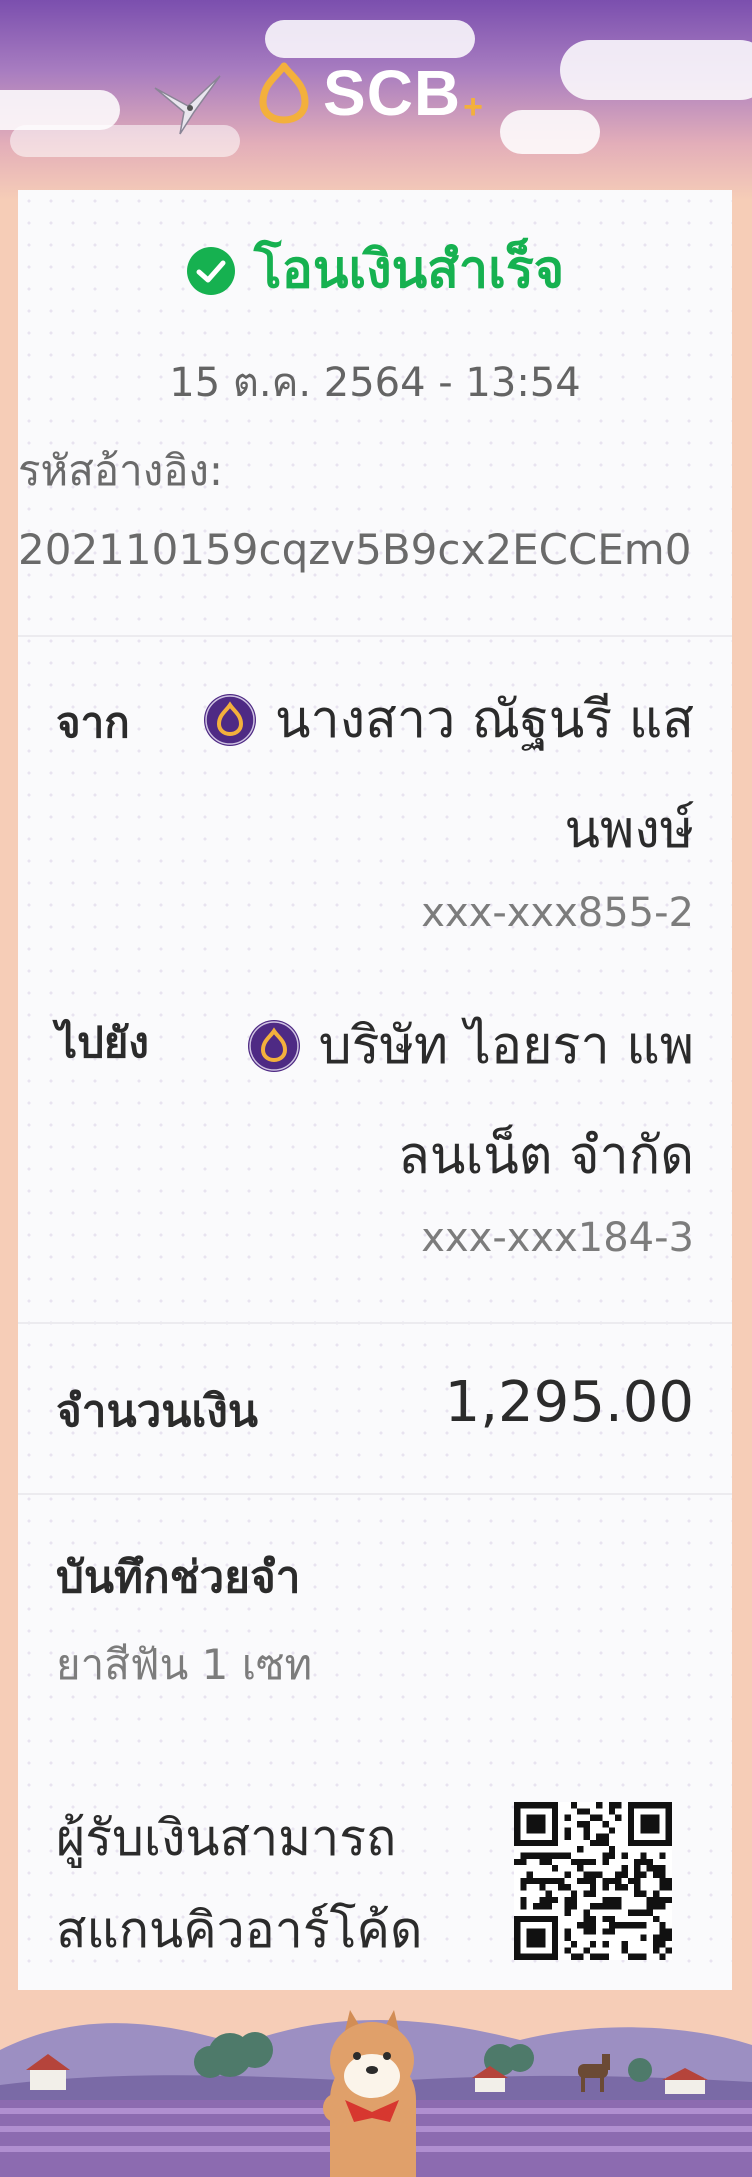  Describe the element at coordinates (284, 93) in the screenshot. I see `scb-logo-icon` at that location.